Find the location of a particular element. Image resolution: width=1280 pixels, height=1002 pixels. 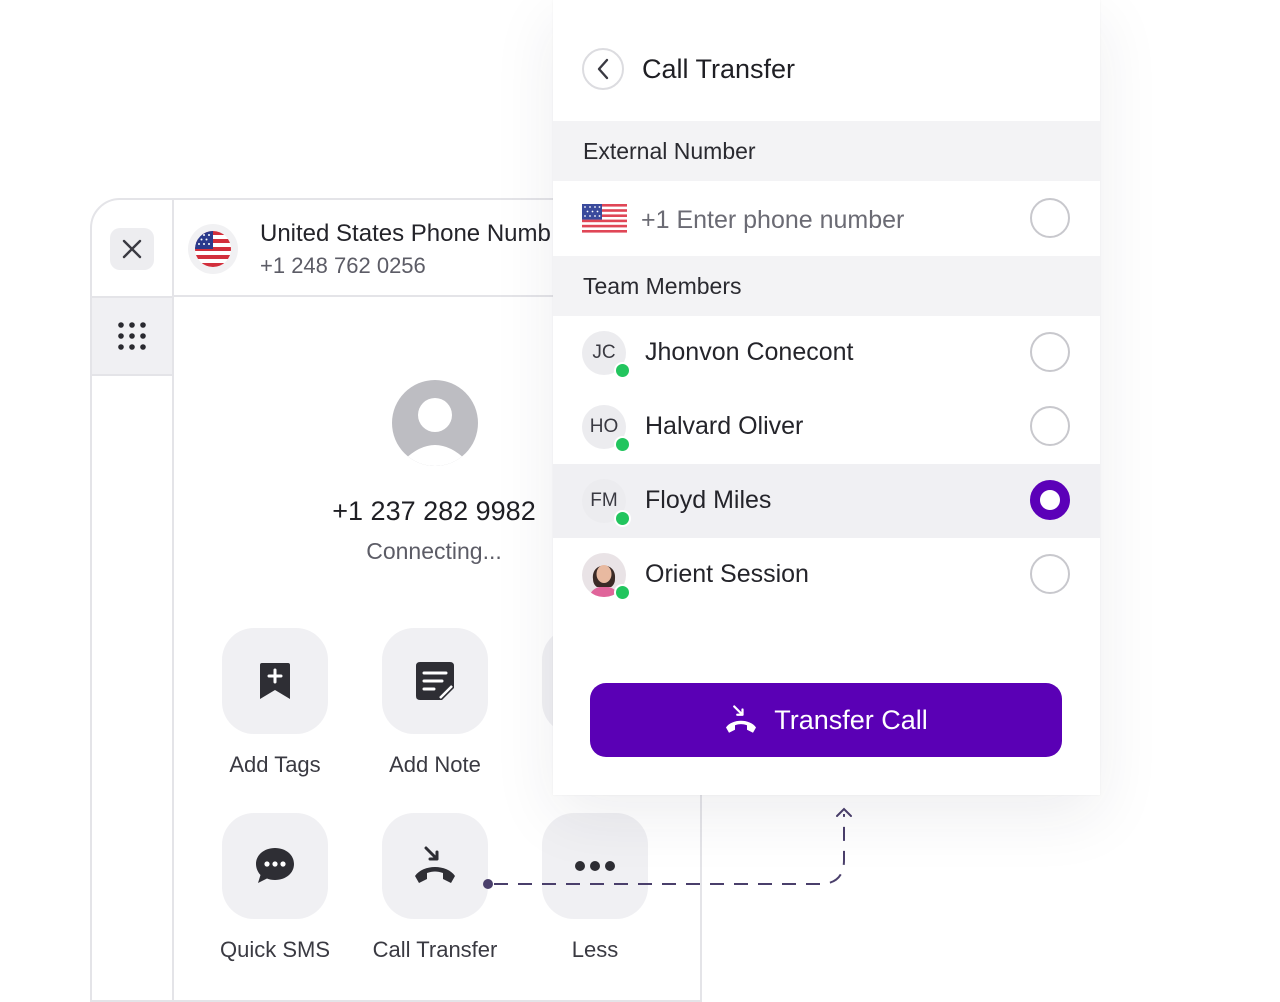

call-transfer-button is located at coordinates (435, 866).